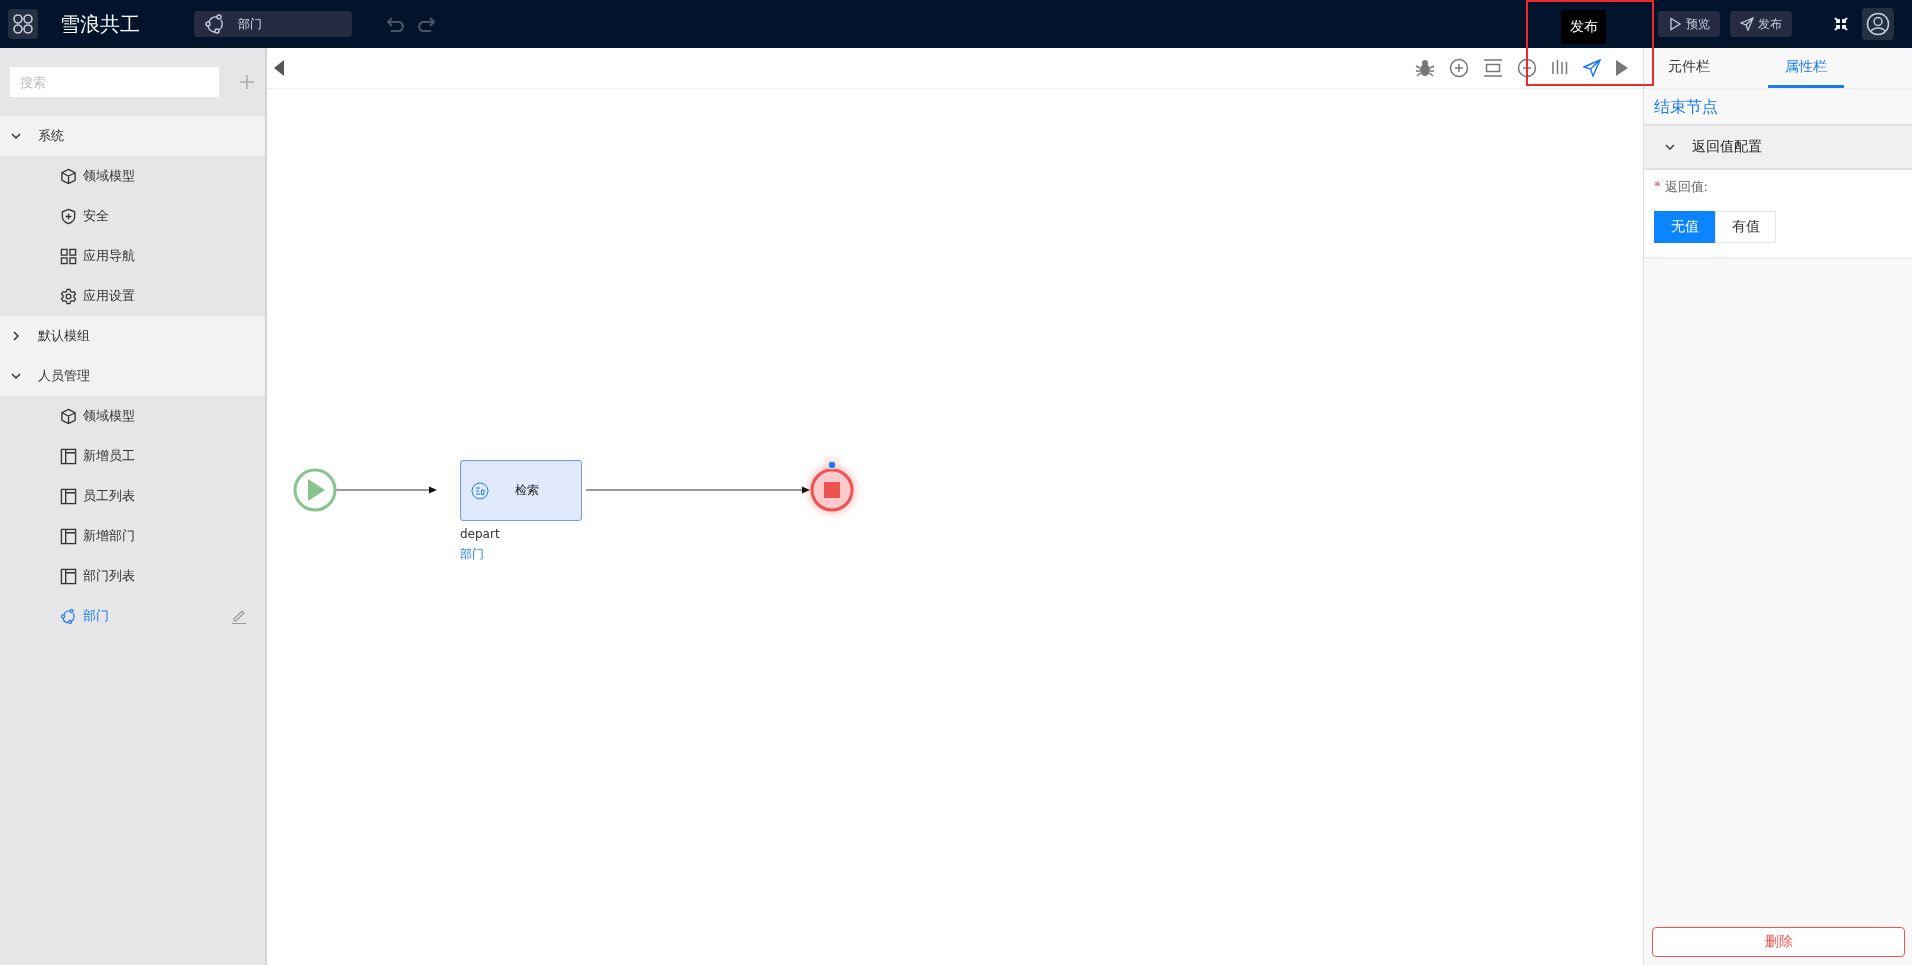 Image resolution: width=1912 pixels, height=965 pixels. What do you see at coordinates (1684, 227) in the screenshot?
I see `radio-option-button: 无值` at bounding box center [1684, 227].